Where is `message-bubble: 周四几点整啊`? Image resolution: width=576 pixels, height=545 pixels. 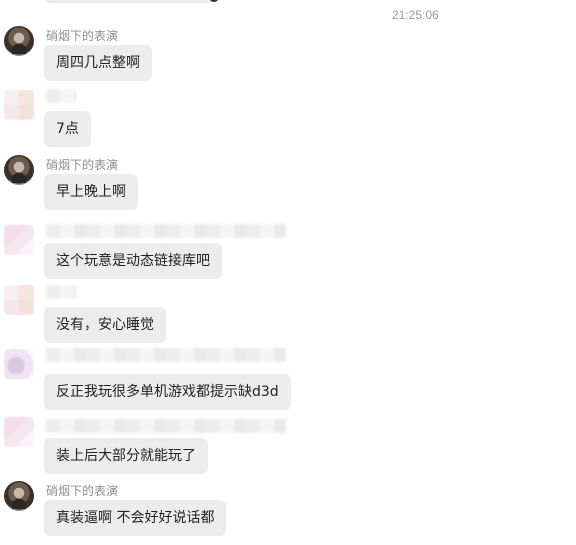
message-bubble: 周四几点整啊 is located at coordinates (98, 63).